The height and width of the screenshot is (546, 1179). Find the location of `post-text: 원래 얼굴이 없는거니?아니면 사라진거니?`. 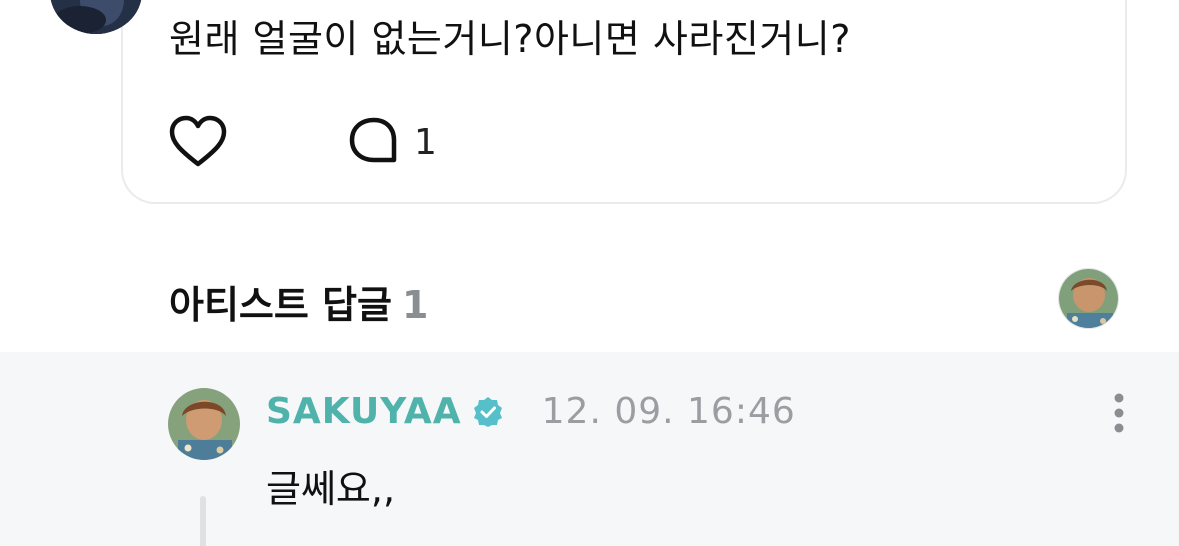

post-text: 원래 얼굴이 없는거니?아니면 사라진거니? is located at coordinates (510, 39).